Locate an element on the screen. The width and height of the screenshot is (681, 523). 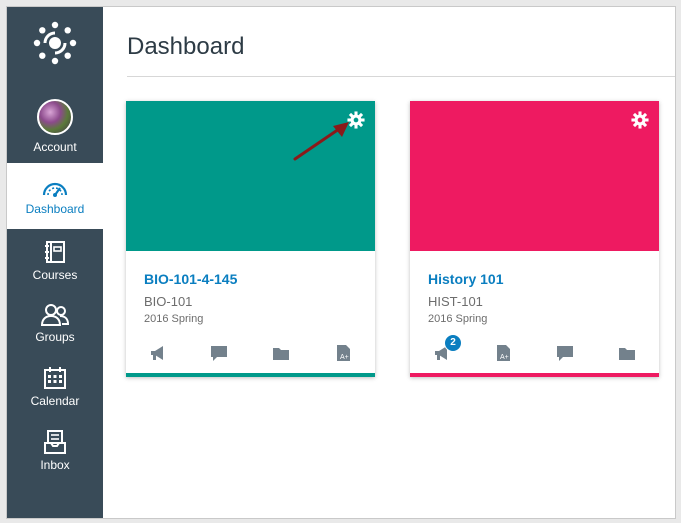
sidebar-item-inbox: Inbox is located at coordinates (55, 450).